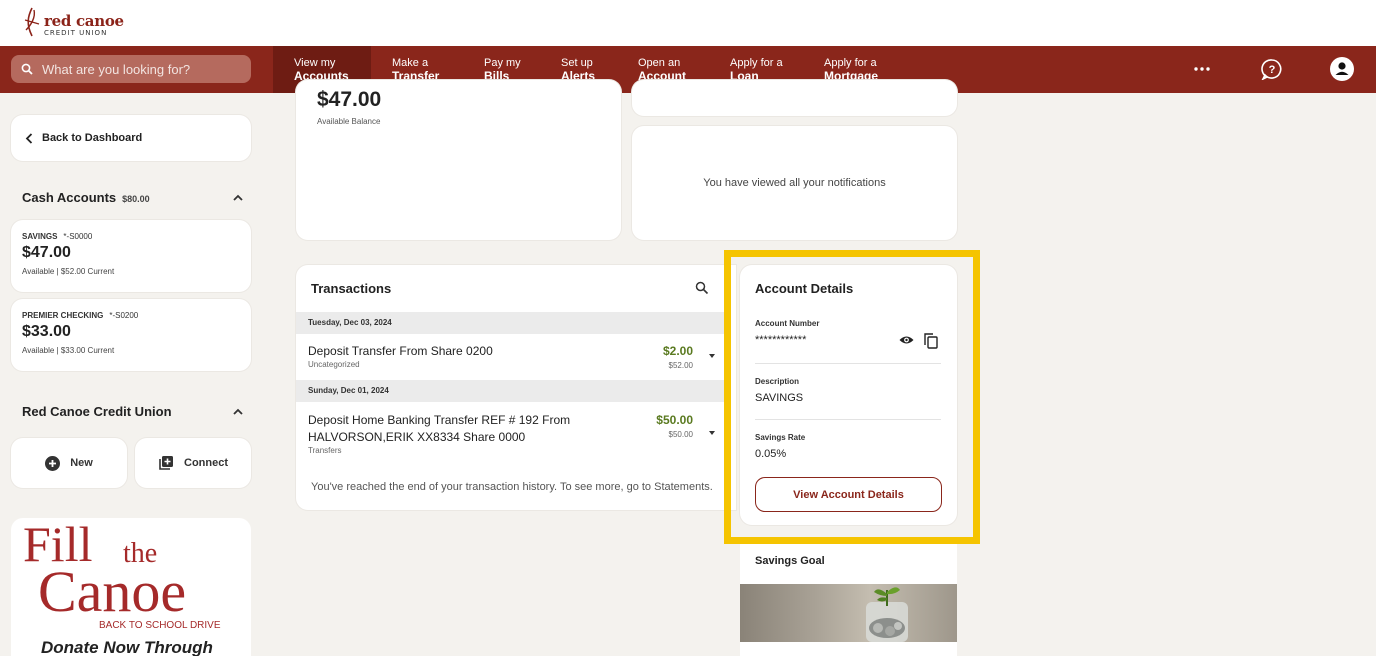 The width and height of the screenshot is (1376, 656). I want to click on connect-account-button: Connect, so click(193, 463).